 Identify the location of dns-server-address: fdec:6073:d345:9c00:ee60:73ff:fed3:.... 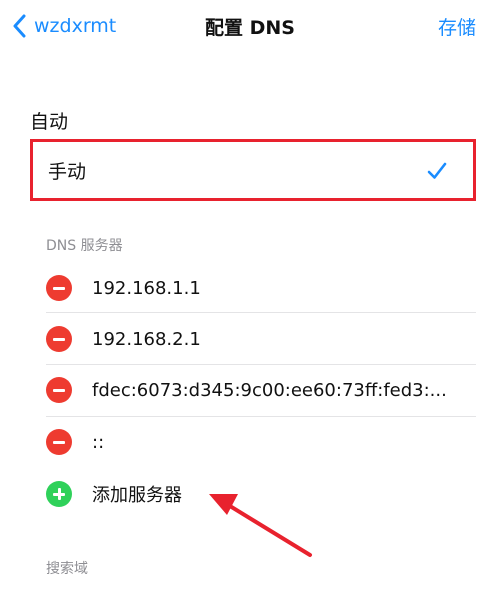
(269, 390).